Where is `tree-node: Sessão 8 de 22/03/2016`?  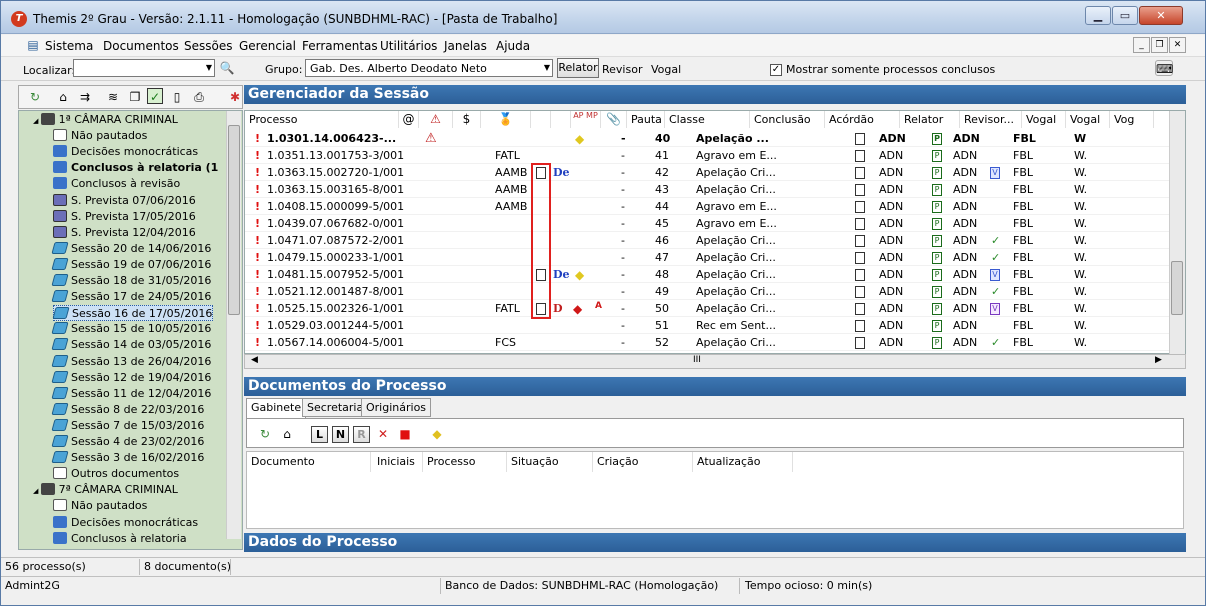
tree-node: Sessão 8 de 22/03/2016 is located at coordinates (127, 410).